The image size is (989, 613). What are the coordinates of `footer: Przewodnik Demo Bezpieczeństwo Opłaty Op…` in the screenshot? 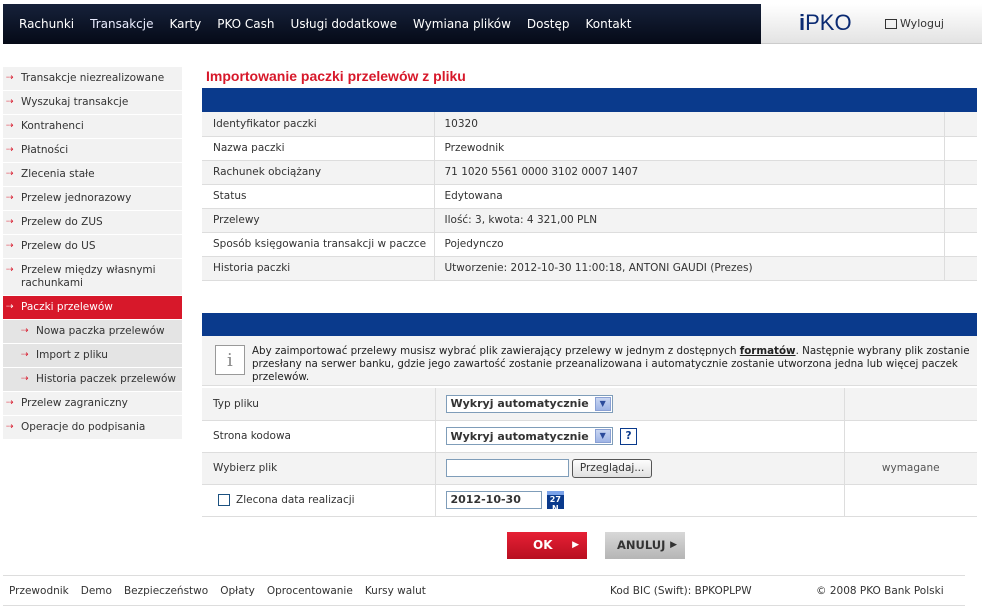 It's located at (484, 590).